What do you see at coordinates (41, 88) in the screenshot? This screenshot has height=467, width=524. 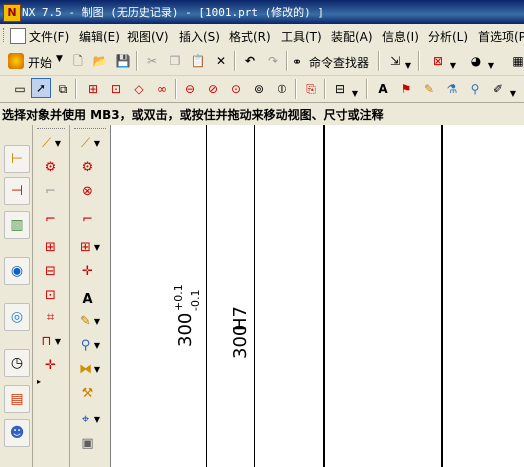 I see `select-button: ➚` at bounding box center [41, 88].